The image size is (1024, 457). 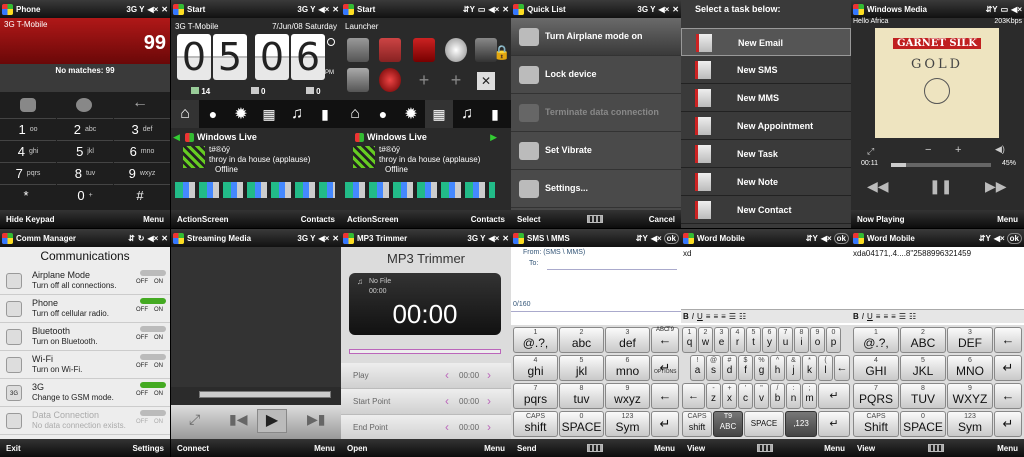 I want to click on previous-button: ◀◀, so click(x=878, y=186).